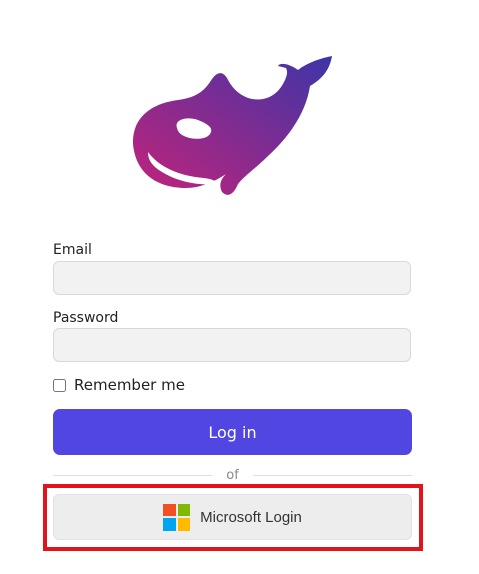  What do you see at coordinates (232, 345) in the screenshot?
I see `password-input` at bounding box center [232, 345].